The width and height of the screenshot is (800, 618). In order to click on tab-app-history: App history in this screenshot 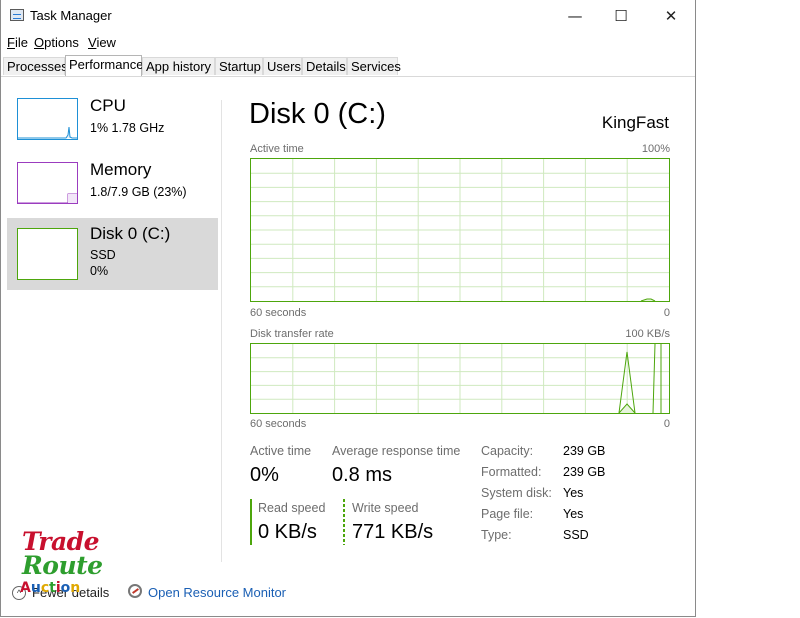, I will do `click(178, 66)`.